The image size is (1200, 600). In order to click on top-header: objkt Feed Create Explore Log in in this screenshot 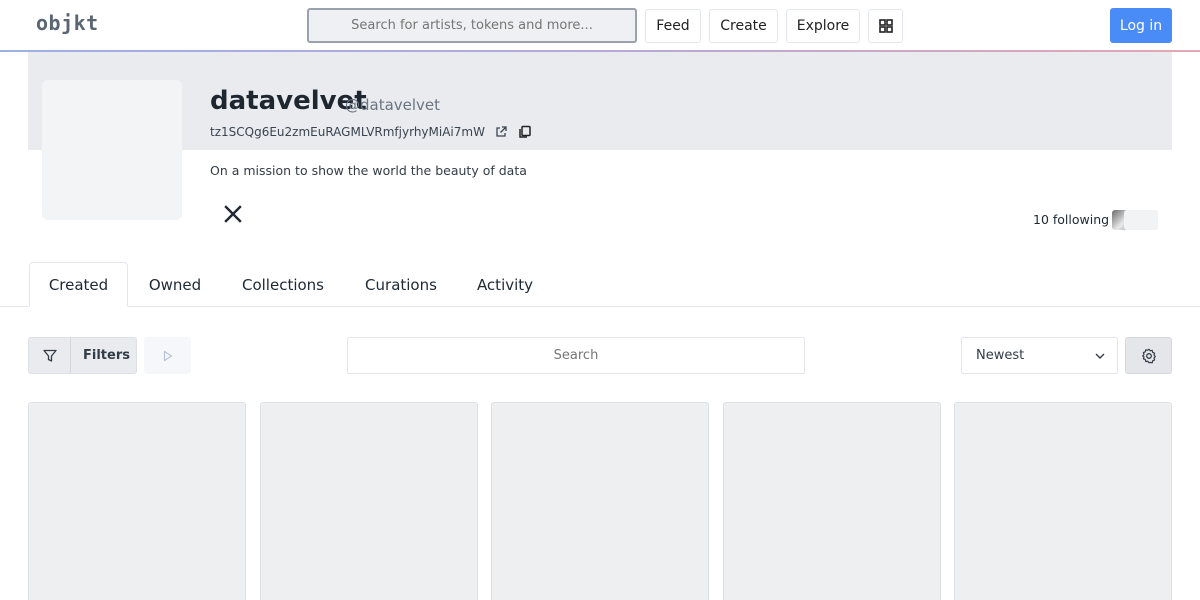, I will do `click(600, 26)`.